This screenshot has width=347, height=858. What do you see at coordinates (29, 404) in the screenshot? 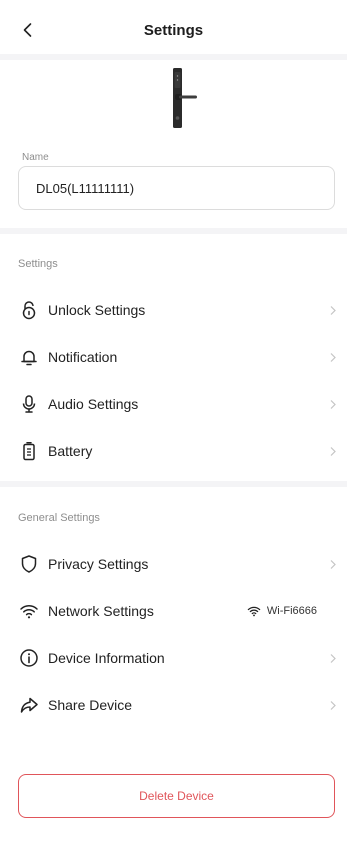
I see `microphone-icon` at bounding box center [29, 404].